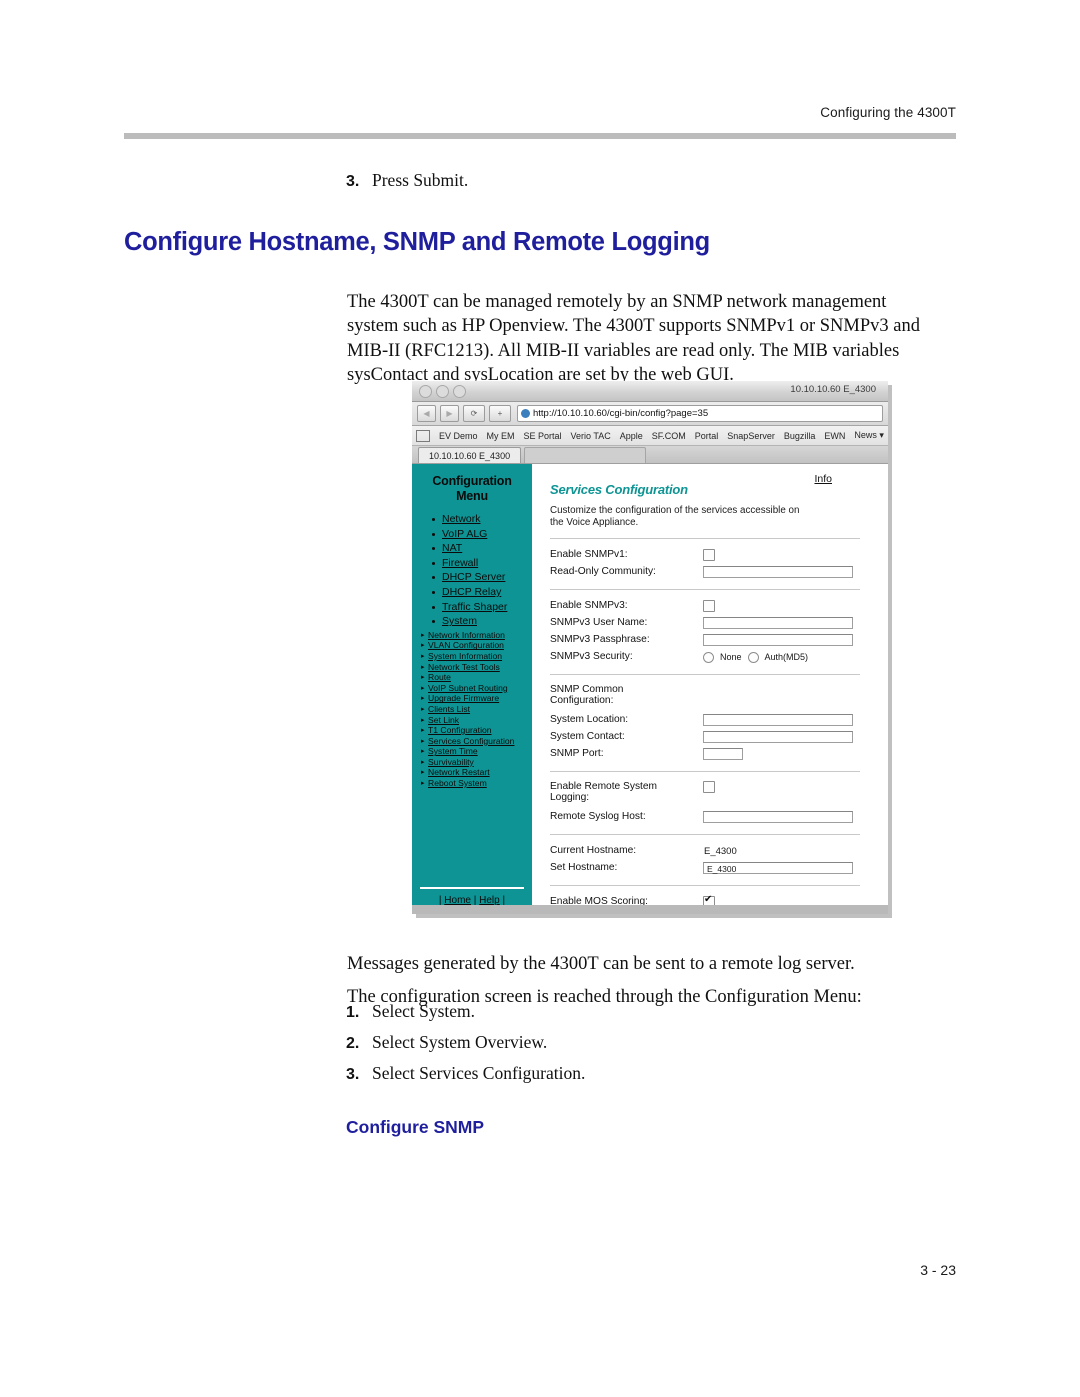 This screenshot has width=1080, height=1397. What do you see at coordinates (465, 656) in the screenshot?
I see `submenu-link-system-information: System Information` at bounding box center [465, 656].